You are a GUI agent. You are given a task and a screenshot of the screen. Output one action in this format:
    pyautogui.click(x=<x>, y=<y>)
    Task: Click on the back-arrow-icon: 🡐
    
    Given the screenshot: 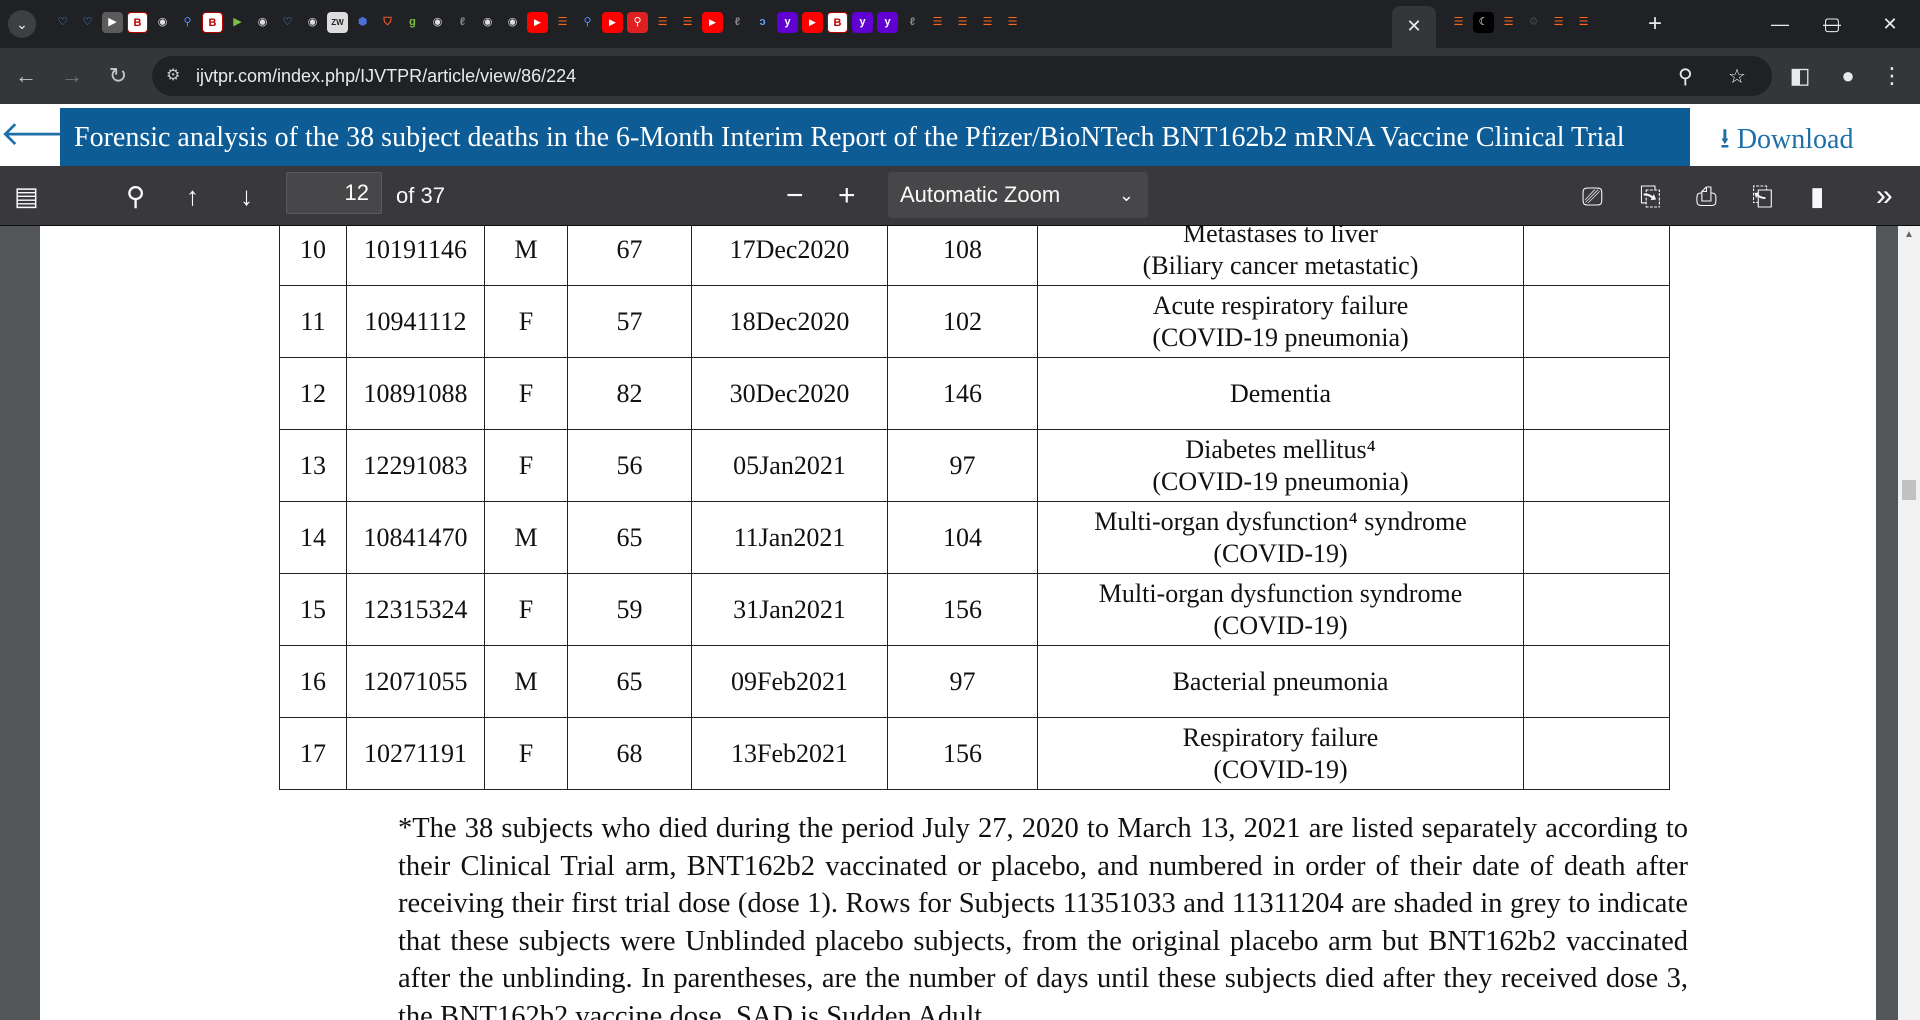 What is the action you would take?
    pyautogui.click(x=45, y=135)
    